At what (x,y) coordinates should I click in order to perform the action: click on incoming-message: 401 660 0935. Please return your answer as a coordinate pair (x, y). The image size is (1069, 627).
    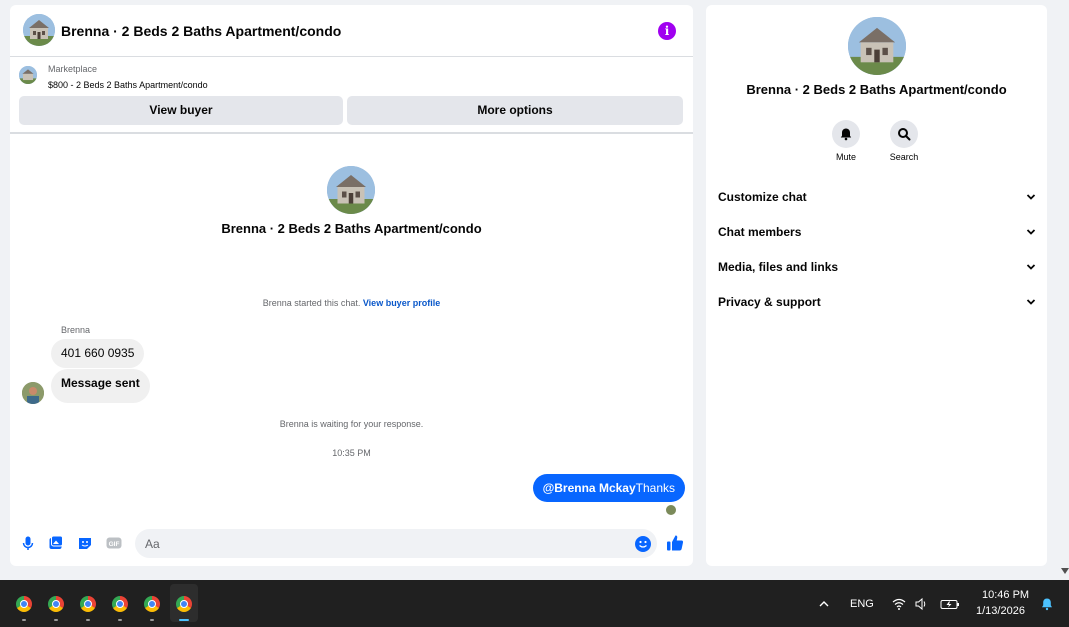
    Looking at the image, I should click on (98, 353).